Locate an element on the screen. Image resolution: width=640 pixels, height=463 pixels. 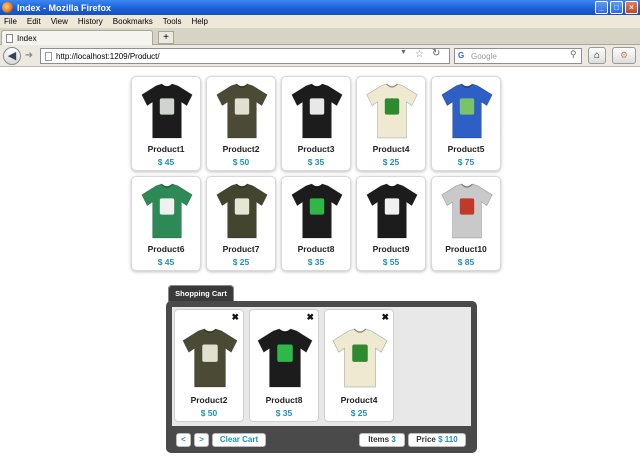
home-button: ⌂ is located at coordinates (597, 55).